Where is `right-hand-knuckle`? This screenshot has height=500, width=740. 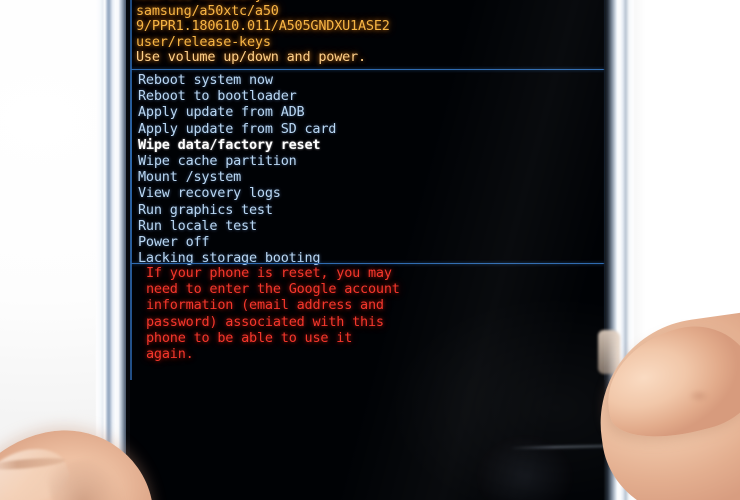 right-hand-knuckle is located at coordinates (699, 396).